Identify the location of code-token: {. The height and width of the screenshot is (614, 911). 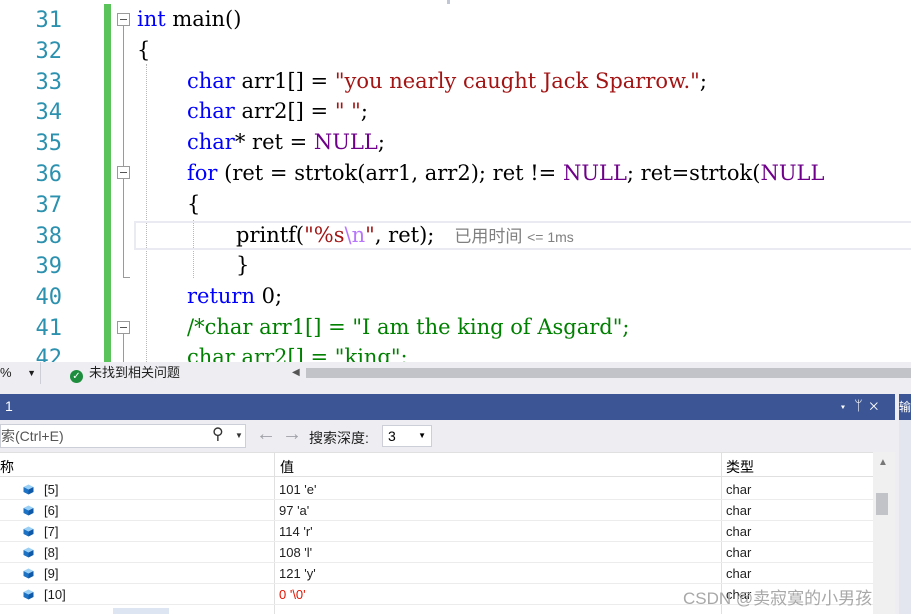
(194, 204).